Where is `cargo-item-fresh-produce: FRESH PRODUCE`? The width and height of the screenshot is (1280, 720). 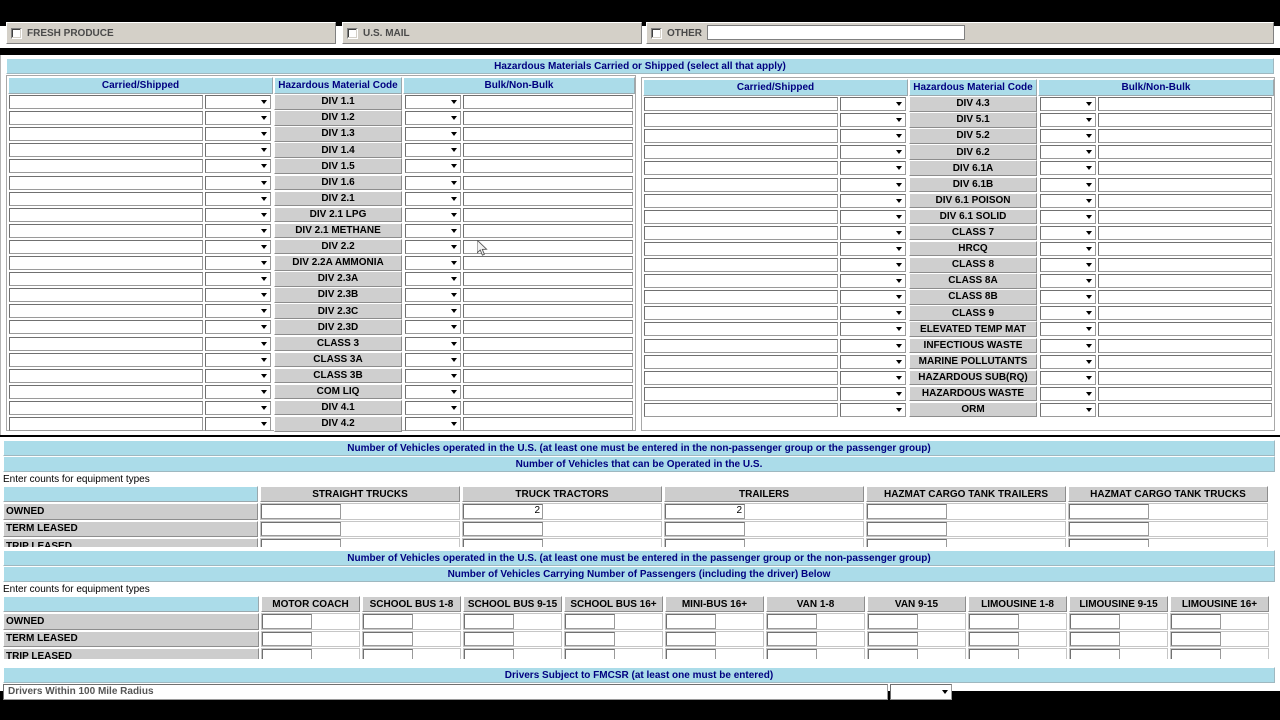 cargo-item-fresh-produce: FRESH PRODUCE is located at coordinates (171, 33).